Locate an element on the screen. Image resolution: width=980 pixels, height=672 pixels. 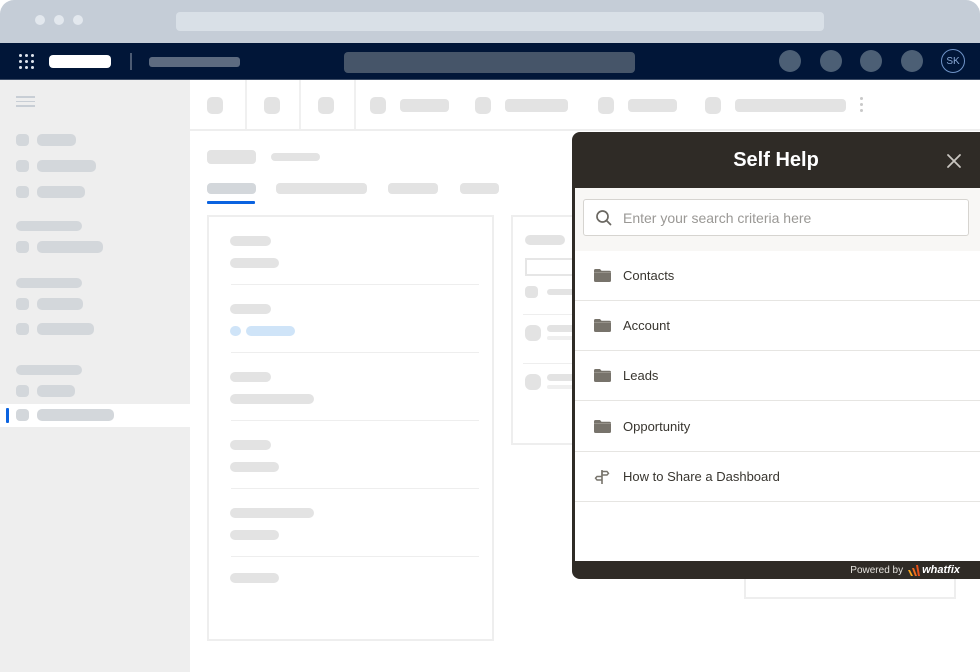
menu-icon is located at coordinates (25, 102).